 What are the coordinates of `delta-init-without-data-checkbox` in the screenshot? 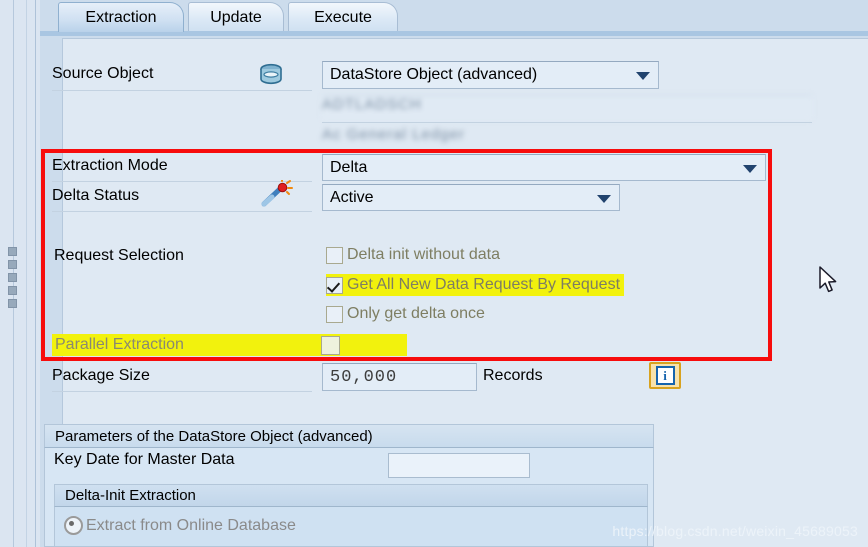 It's located at (334, 255).